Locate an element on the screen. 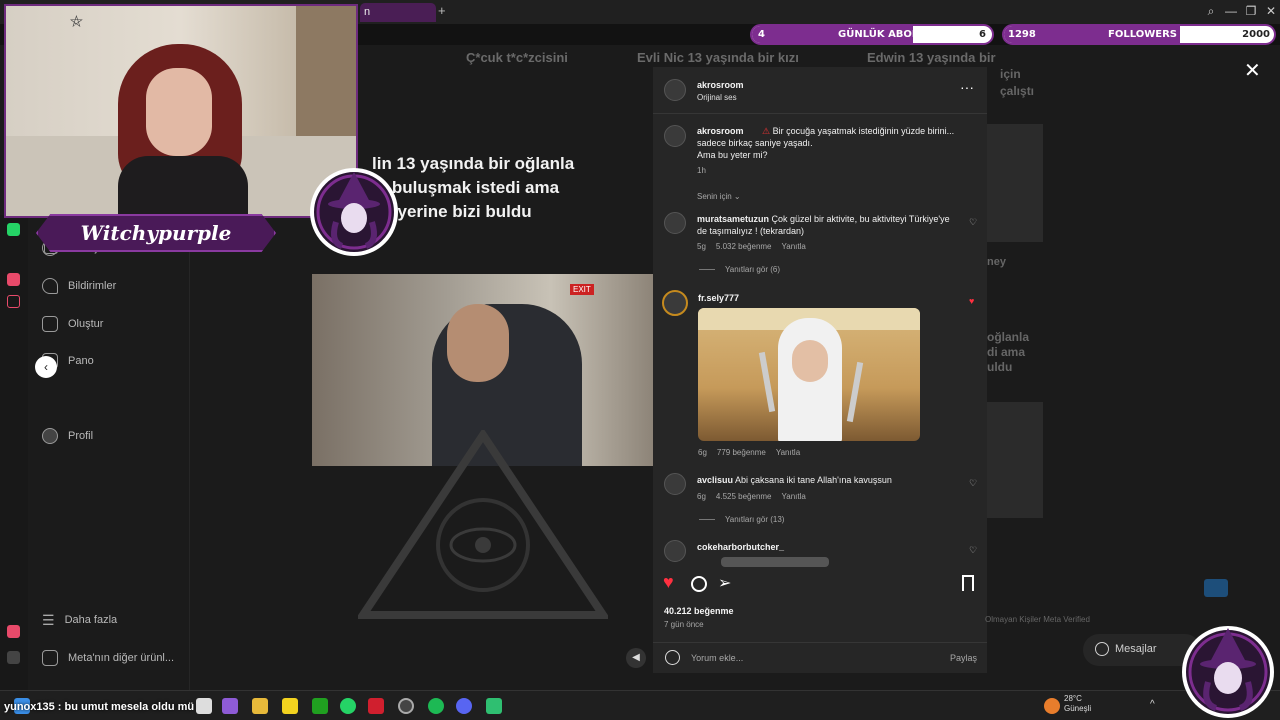 The width and height of the screenshot is (1280, 720). view-replies-link: Yanıtları gör (13) is located at coordinates (741, 519).